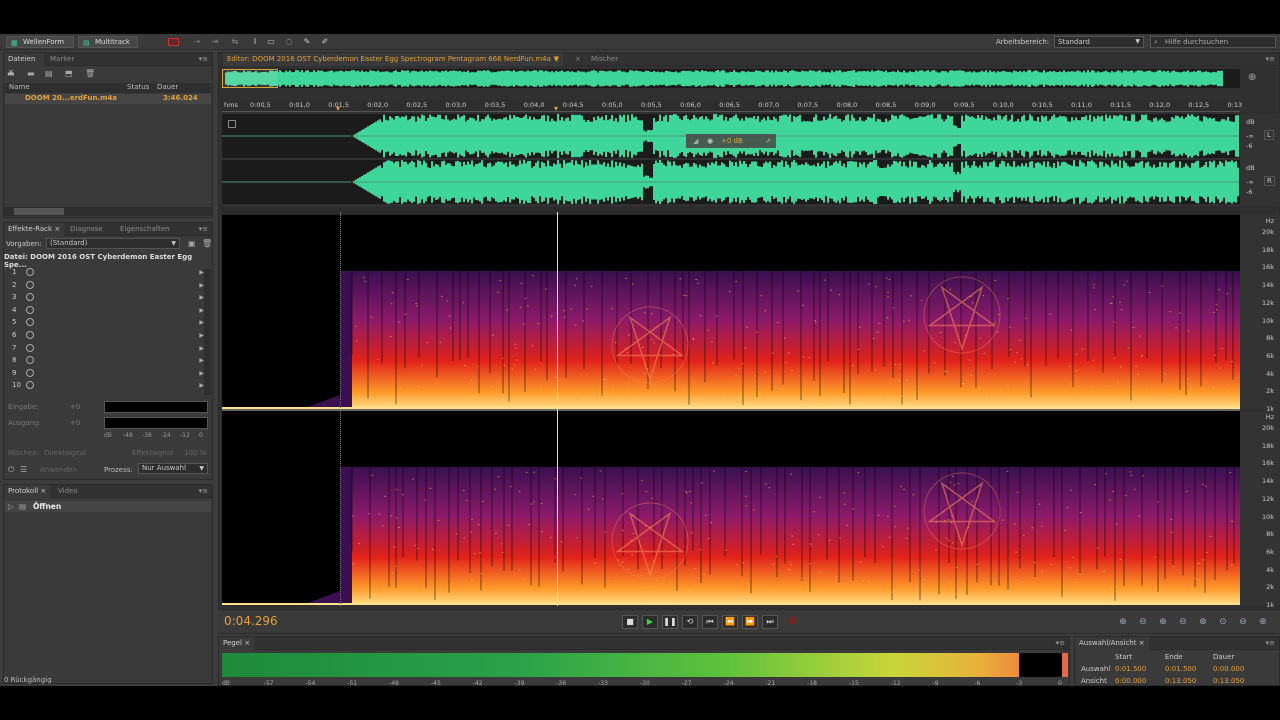 The image size is (1280, 720). I want to click on zoom-right-icon: ⊕, so click(1263, 622).